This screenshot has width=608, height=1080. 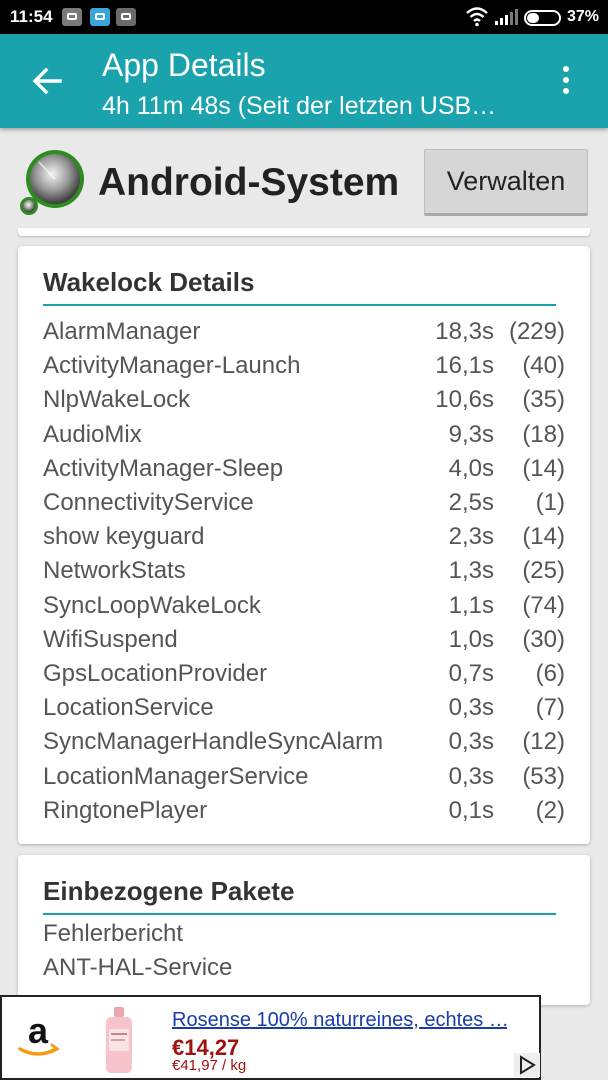 What do you see at coordinates (543, 434) in the screenshot?
I see `wakelock-count: (18)` at bounding box center [543, 434].